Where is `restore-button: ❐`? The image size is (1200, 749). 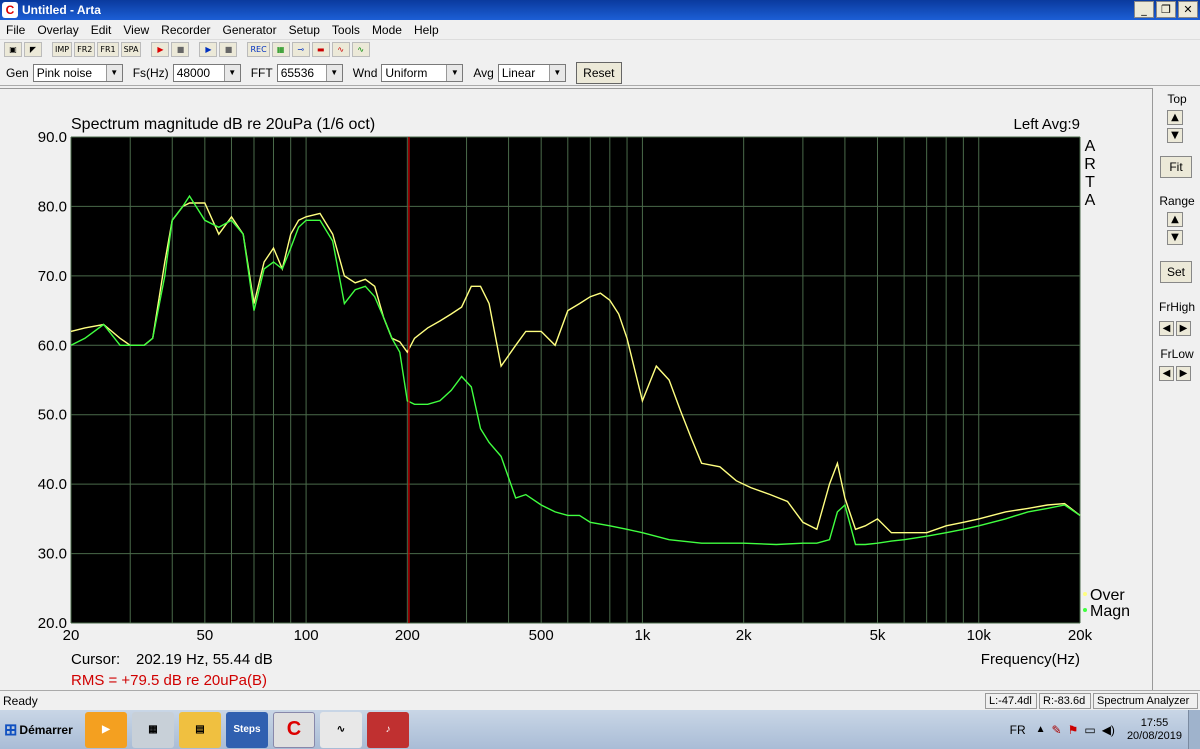 restore-button: ❐ is located at coordinates (1166, 9).